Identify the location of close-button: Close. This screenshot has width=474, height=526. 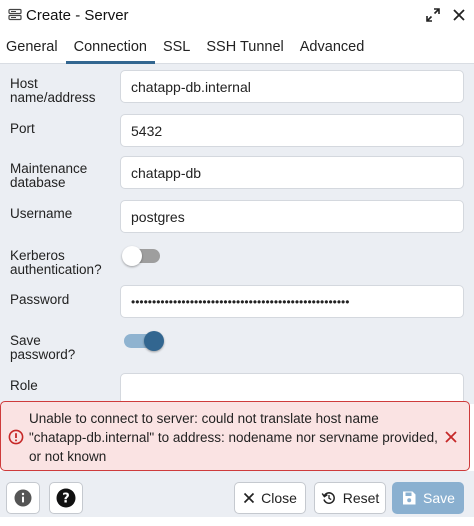
(270, 498).